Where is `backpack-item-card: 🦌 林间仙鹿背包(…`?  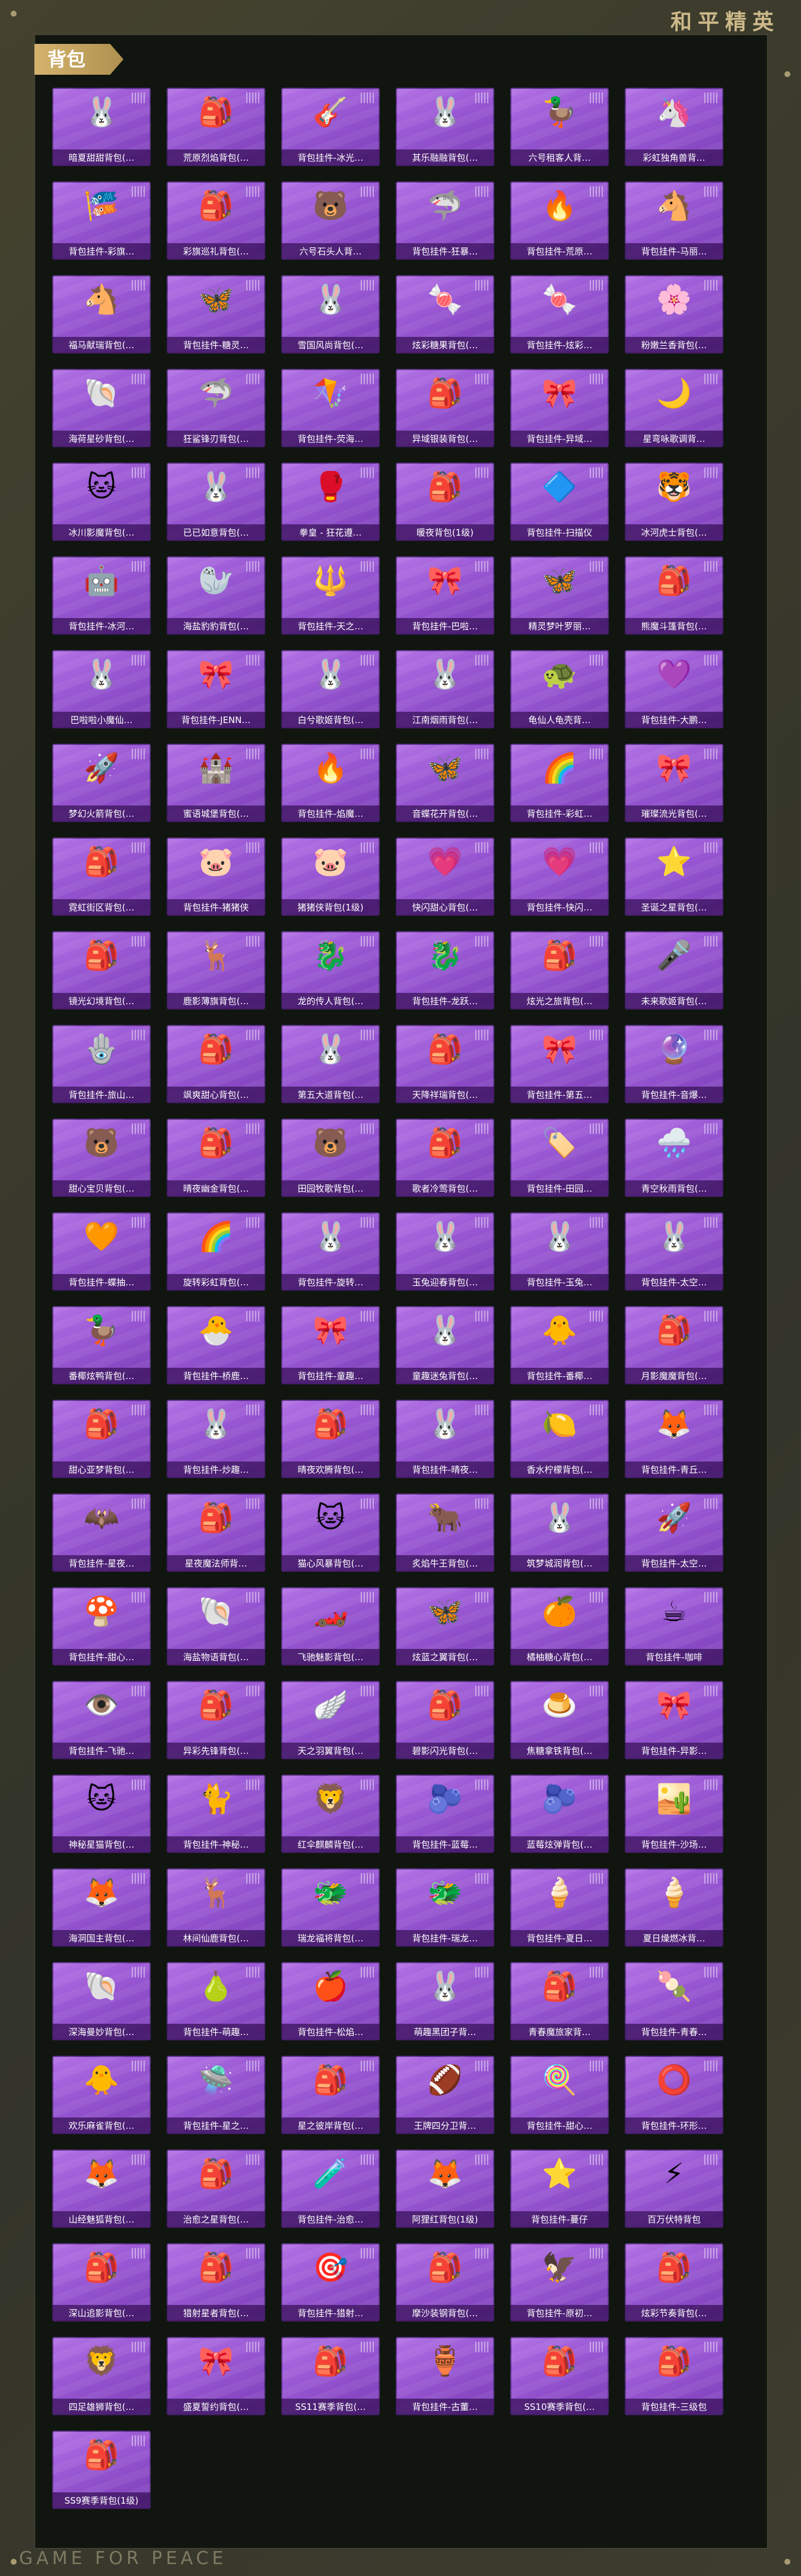
backpack-item-card: 🦌 林间仙鹿背包(… is located at coordinates (216, 1907).